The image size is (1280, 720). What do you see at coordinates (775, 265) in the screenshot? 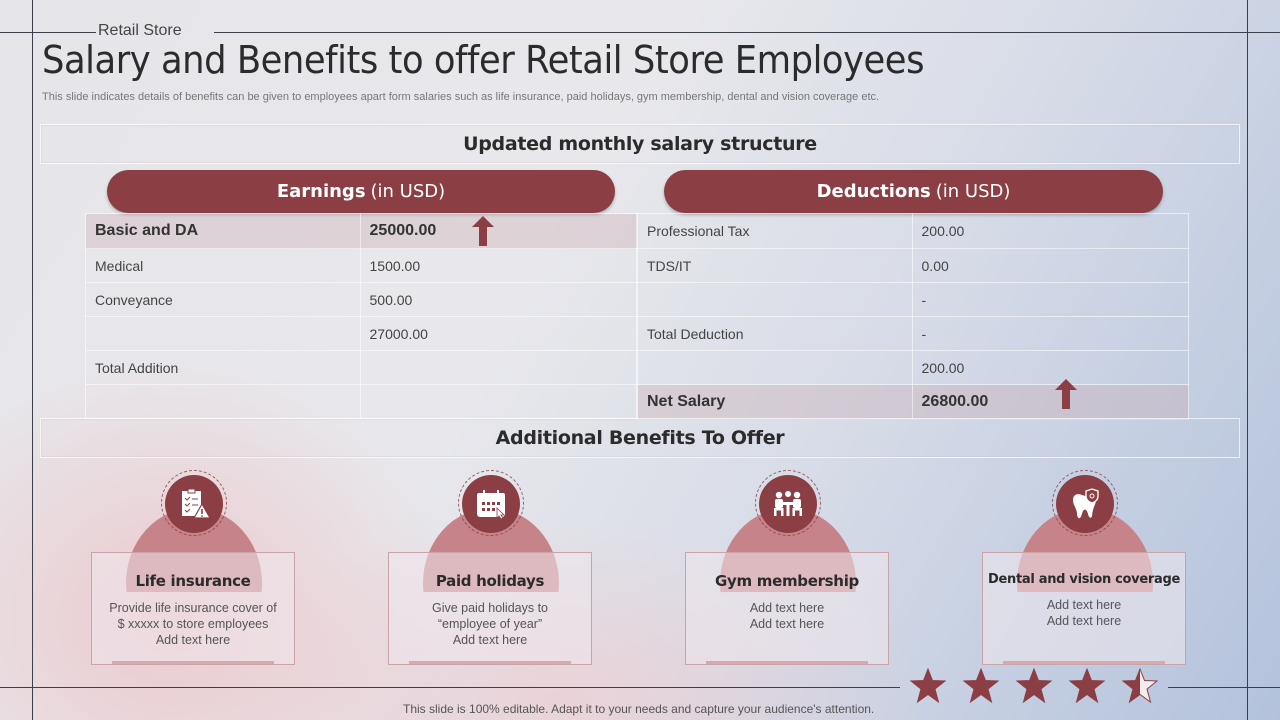
I see `item-cell: TDS/IT` at bounding box center [775, 265].